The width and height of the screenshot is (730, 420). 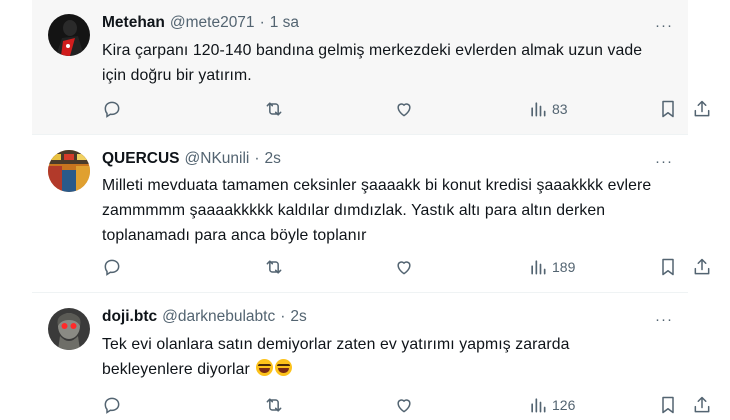 I want to click on user-handle: @mete2071, so click(x=212, y=23).